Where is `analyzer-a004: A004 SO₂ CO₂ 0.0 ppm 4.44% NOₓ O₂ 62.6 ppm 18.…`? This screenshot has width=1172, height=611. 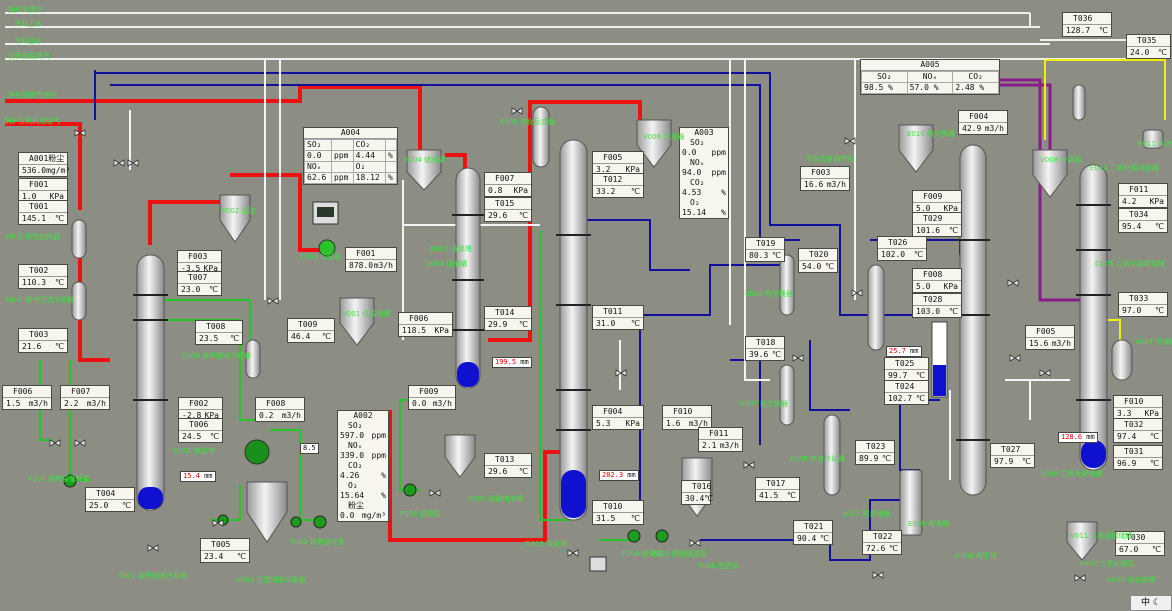 analyzer-a004: A004 SO₂ CO₂ 0.0 ppm 4.44% NOₓ O₂ 62.6 ppm 18.… is located at coordinates (350, 156).